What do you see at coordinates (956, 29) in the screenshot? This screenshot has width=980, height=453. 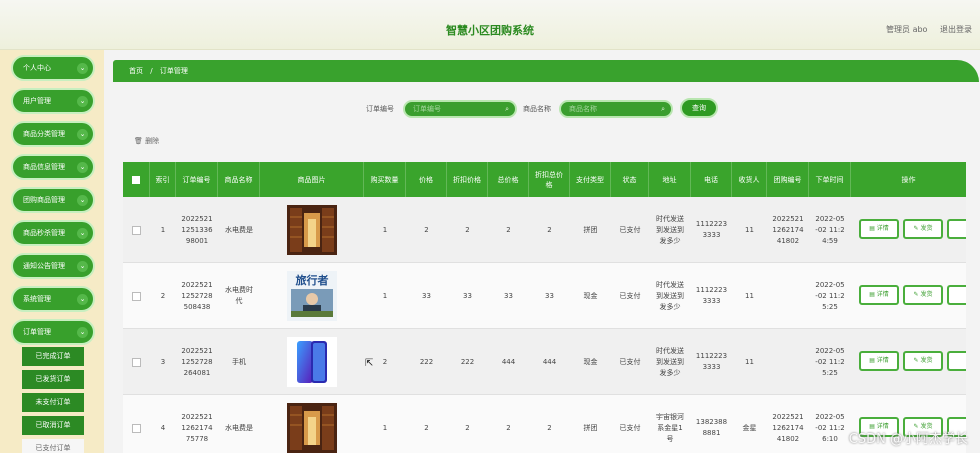 I see `logout-link: 退出登录` at bounding box center [956, 29].